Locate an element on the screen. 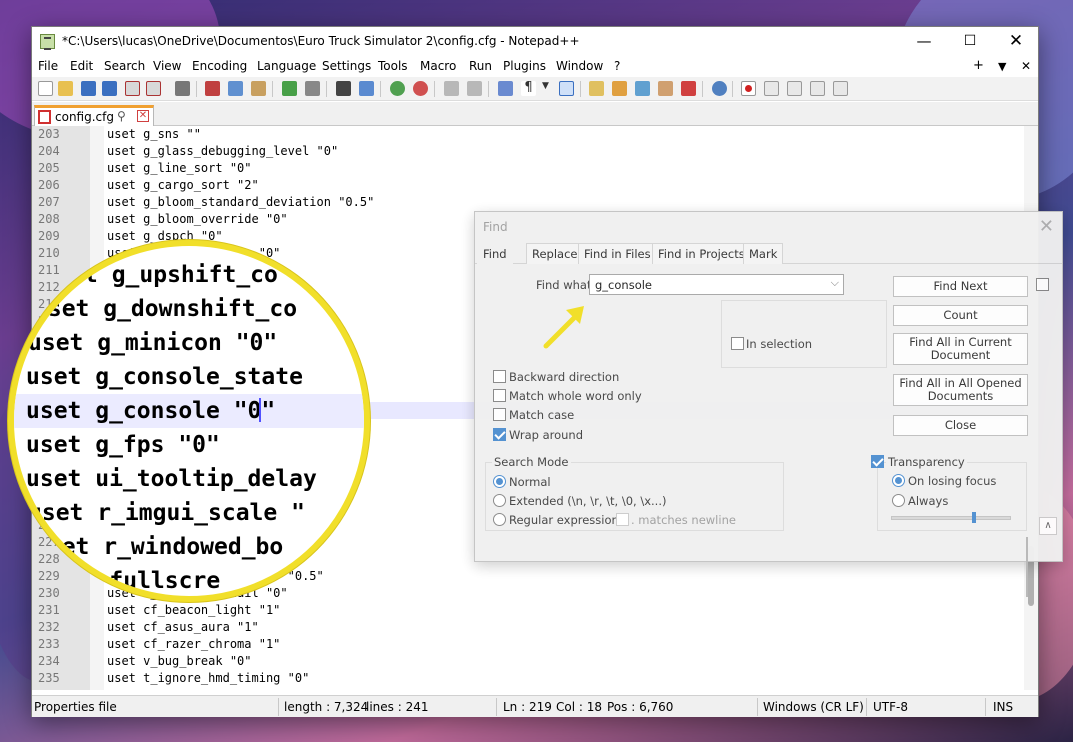 The image size is (1073, 742). find-next-button: Find Next is located at coordinates (960, 286).